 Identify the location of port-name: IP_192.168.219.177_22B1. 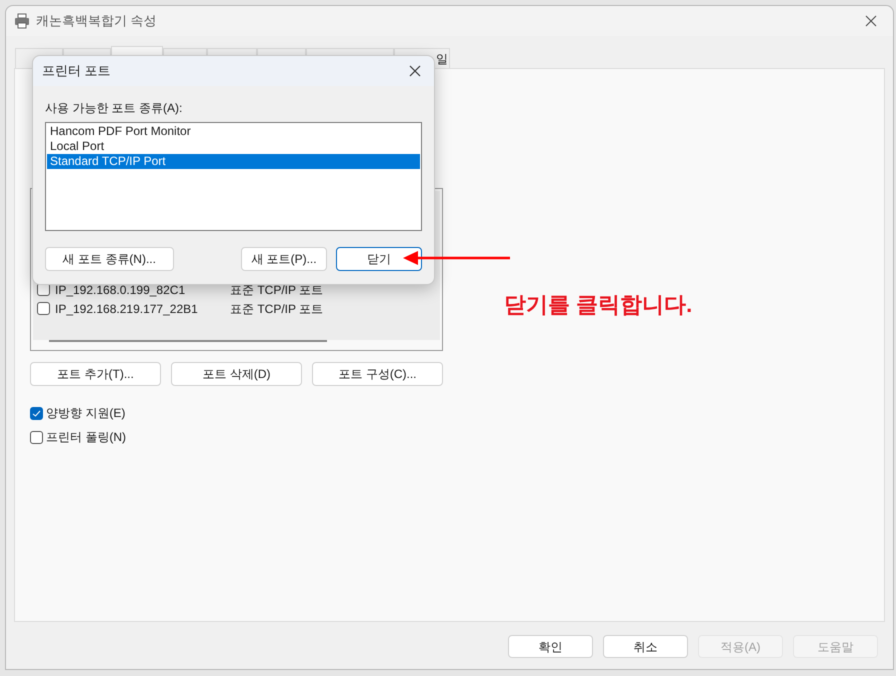
(127, 309).